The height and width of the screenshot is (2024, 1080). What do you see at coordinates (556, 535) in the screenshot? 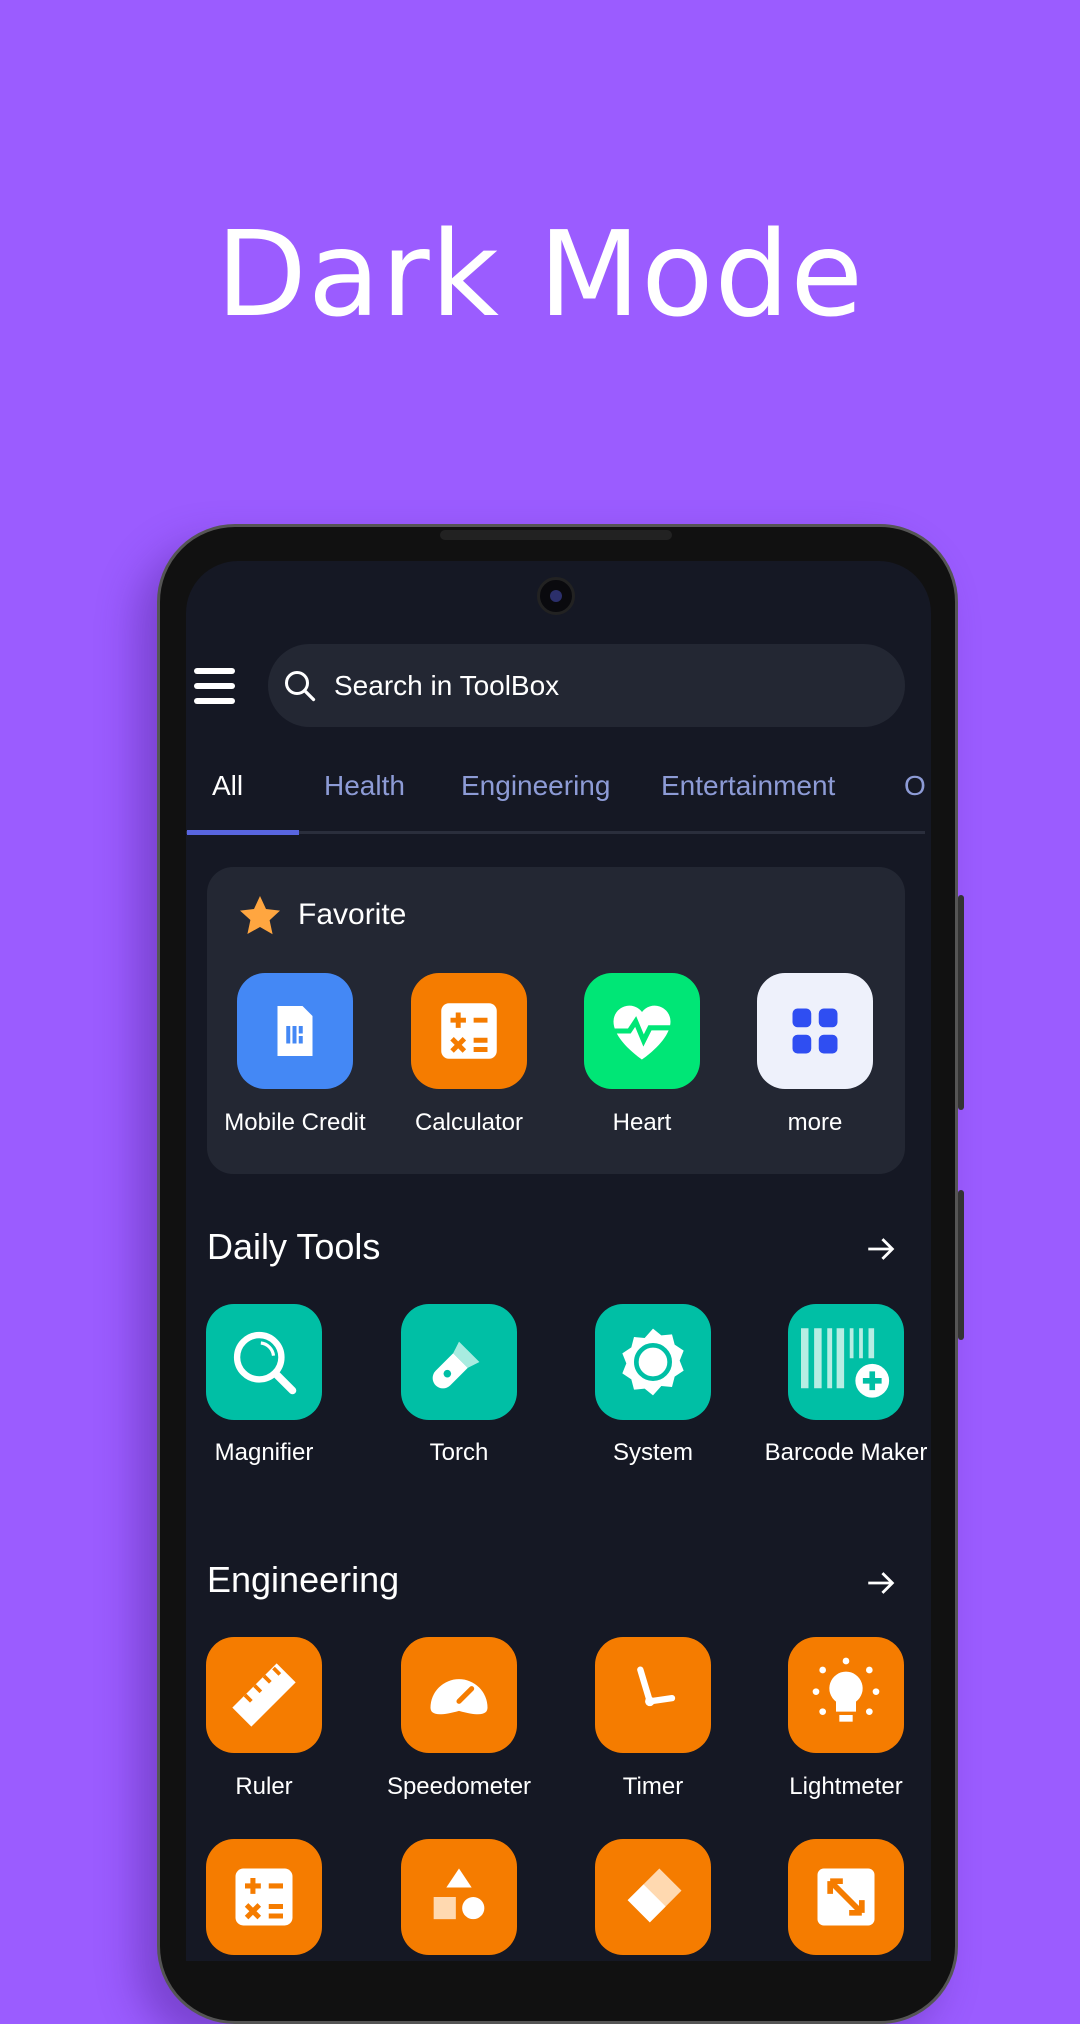
I see `phone-speaker` at bounding box center [556, 535].